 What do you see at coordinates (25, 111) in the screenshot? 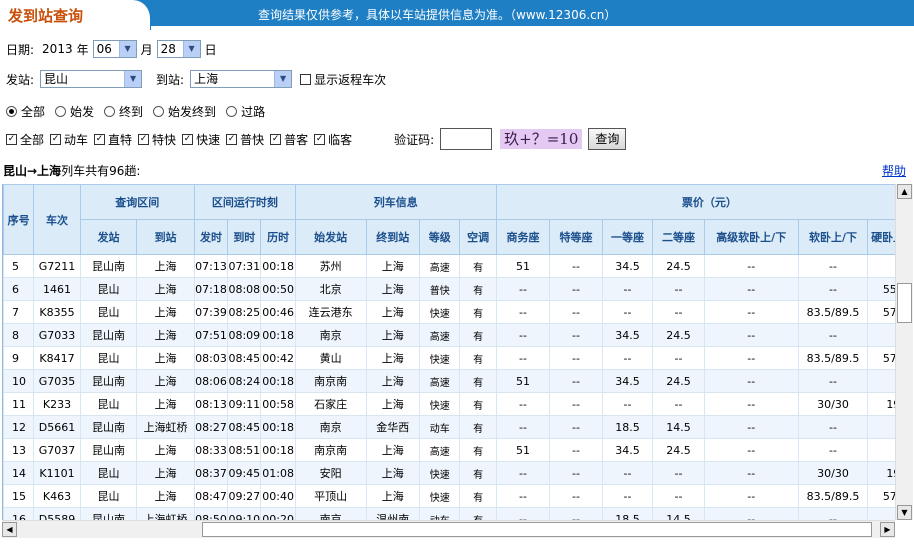
I see `station-type-all: 全部` at bounding box center [25, 111].